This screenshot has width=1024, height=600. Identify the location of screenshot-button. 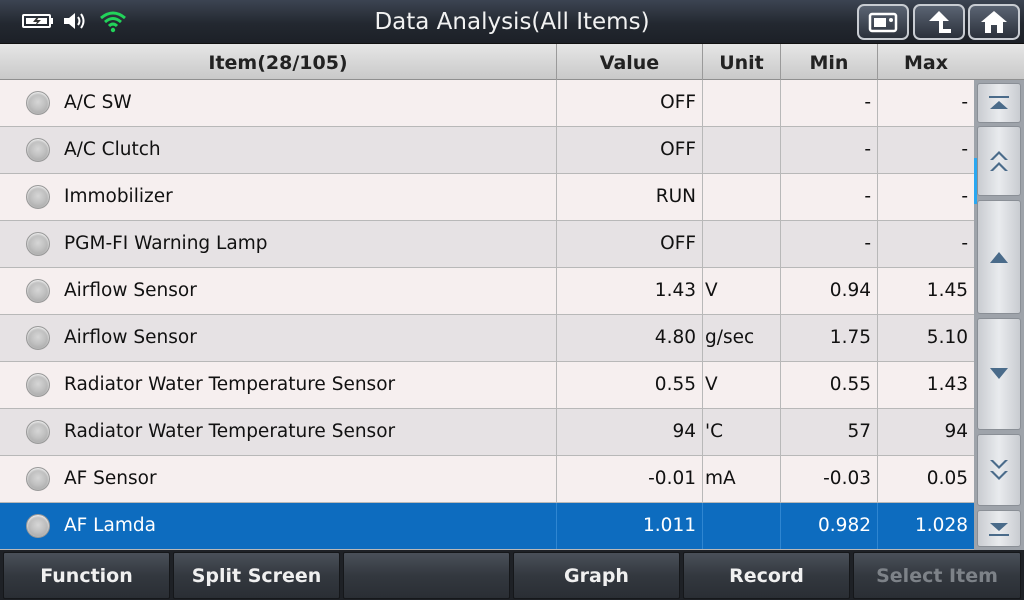
(883, 22).